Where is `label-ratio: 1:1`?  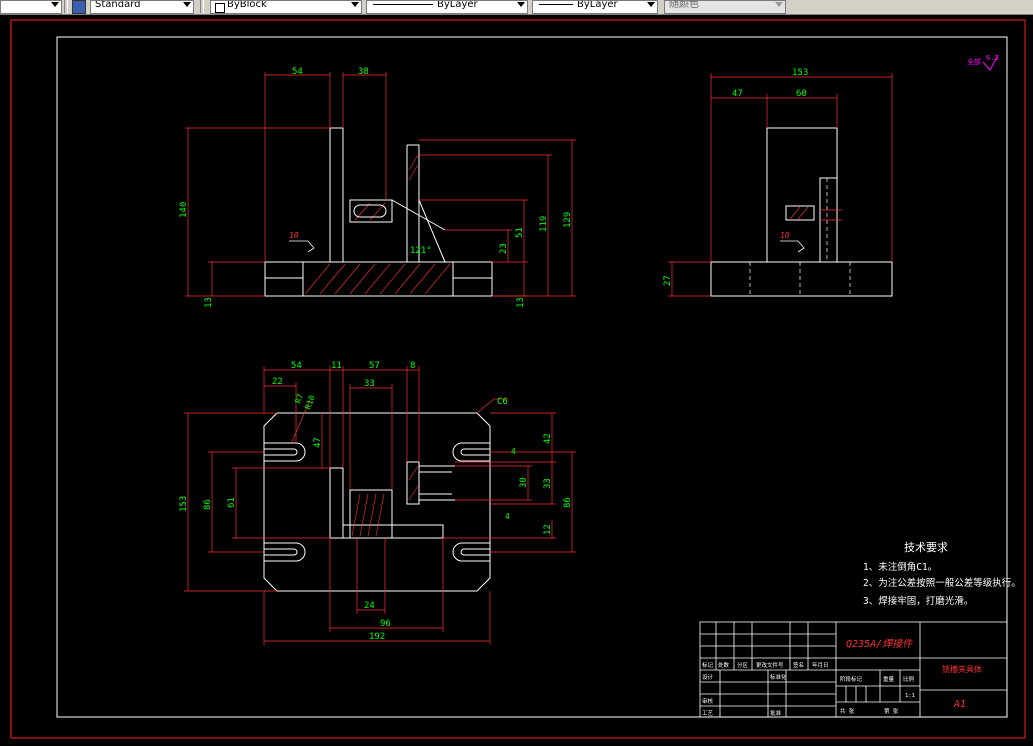
label-ratio: 1:1 is located at coordinates (910, 696).